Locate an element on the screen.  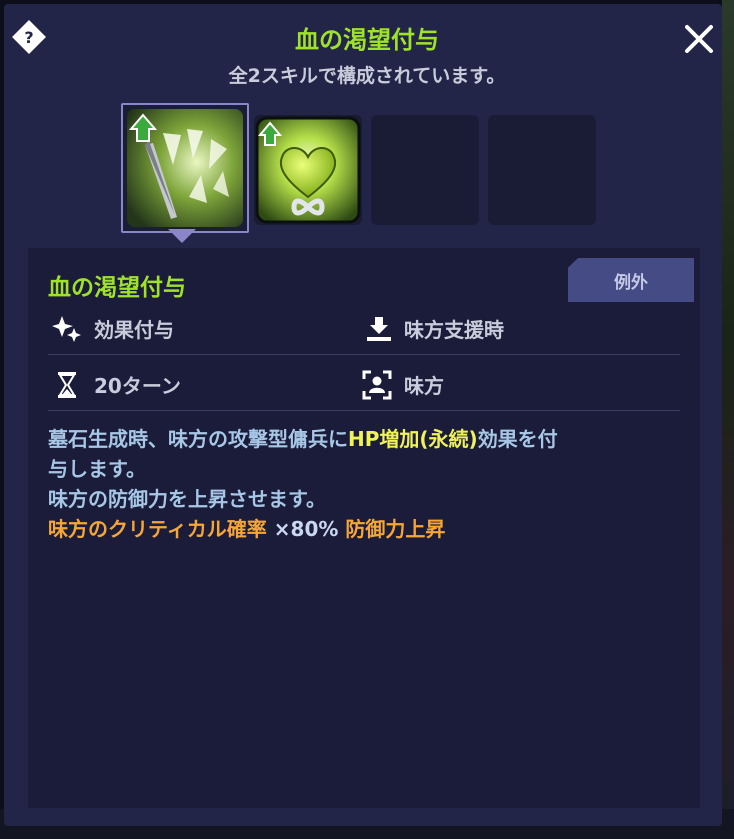
green-heart-infinity-icon is located at coordinates (308, 170).